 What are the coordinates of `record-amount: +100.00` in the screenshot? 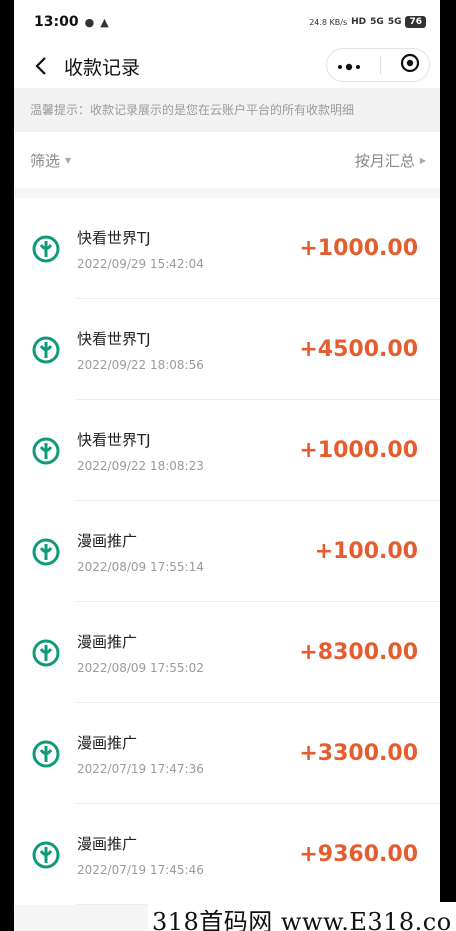 It's located at (366, 551).